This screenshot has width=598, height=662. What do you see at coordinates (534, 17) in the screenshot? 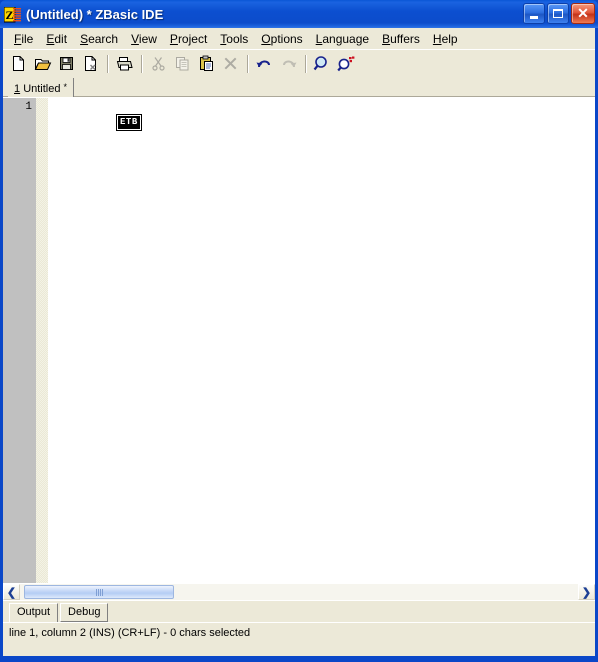
I see `minimize-icon` at bounding box center [534, 17].